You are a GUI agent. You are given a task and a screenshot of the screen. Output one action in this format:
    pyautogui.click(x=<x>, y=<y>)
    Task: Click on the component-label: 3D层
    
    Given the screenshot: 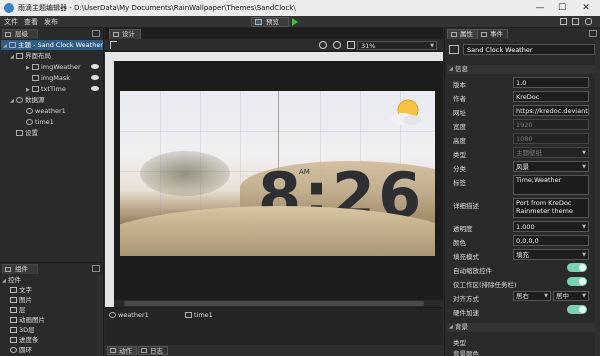 What is the action you would take?
    pyautogui.click(x=27, y=330)
    